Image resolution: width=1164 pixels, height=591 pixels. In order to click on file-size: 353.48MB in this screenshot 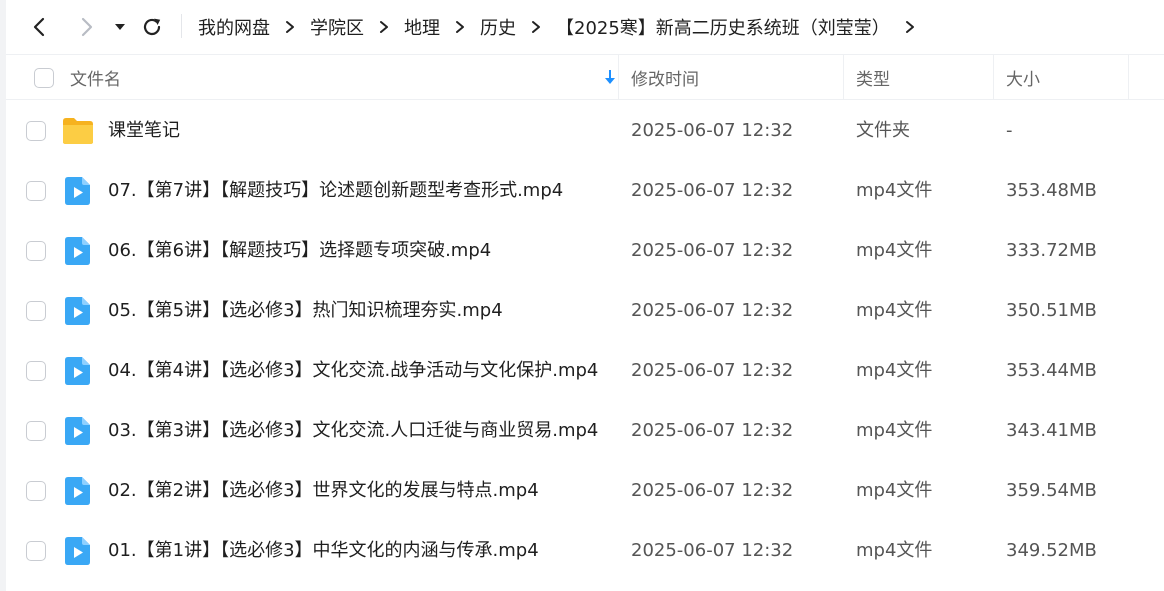, I will do `click(1051, 190)`.